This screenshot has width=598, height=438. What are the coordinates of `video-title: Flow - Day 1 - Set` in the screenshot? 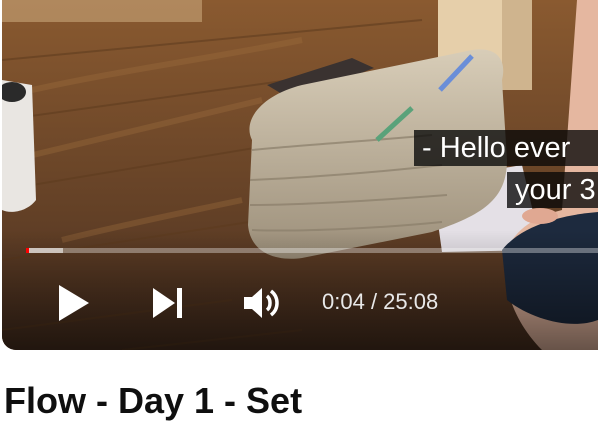 It's located at (153, 400).